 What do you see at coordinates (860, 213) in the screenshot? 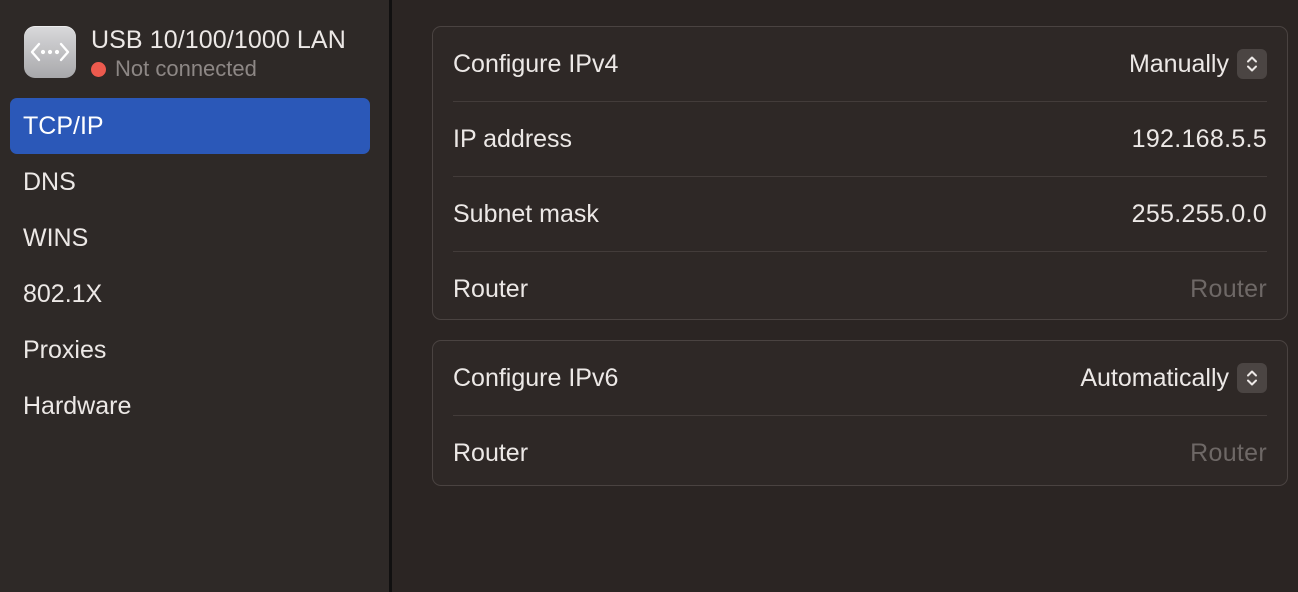
I see `subnet-mask-row: Subnet mask 255.255.0.0` at bounding box center [860, 213].